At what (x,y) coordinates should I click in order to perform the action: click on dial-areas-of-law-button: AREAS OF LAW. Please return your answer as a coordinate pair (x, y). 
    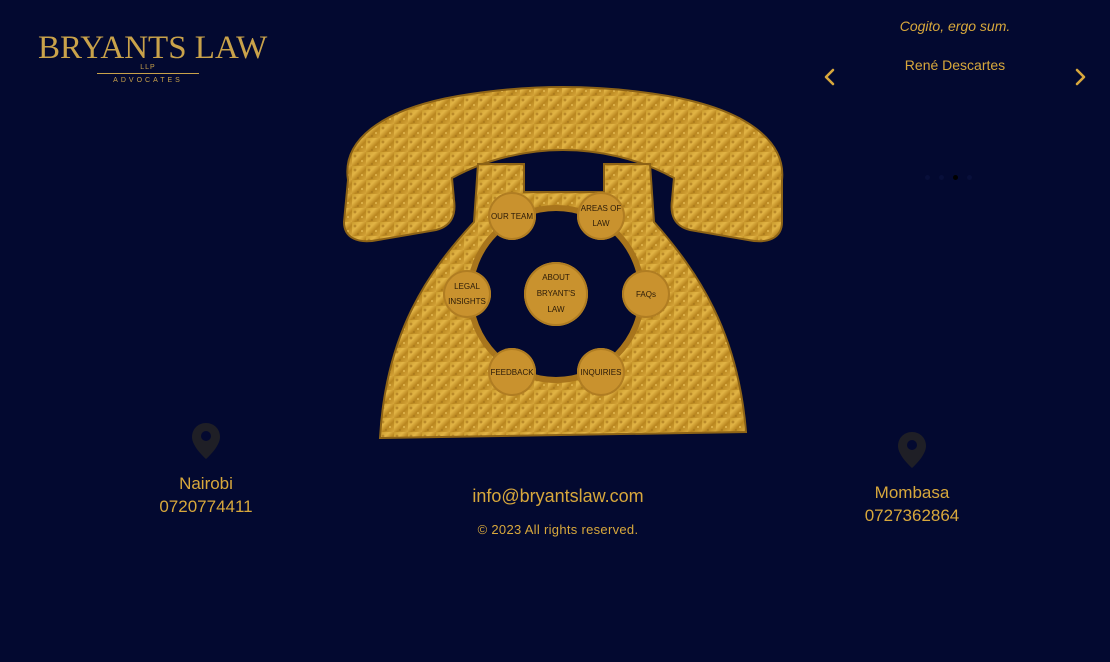
    Looking at the image, I should click on (601, 216).